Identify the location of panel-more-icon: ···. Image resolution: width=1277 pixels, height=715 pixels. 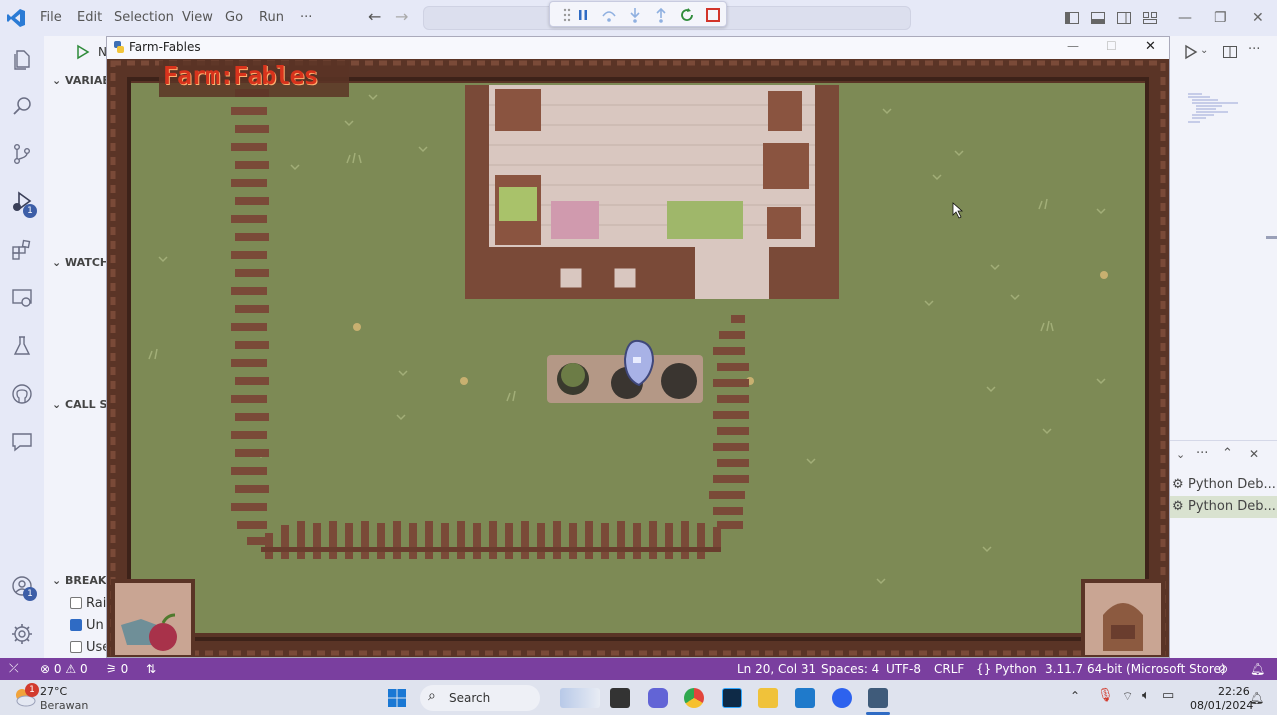
(1202, 453).